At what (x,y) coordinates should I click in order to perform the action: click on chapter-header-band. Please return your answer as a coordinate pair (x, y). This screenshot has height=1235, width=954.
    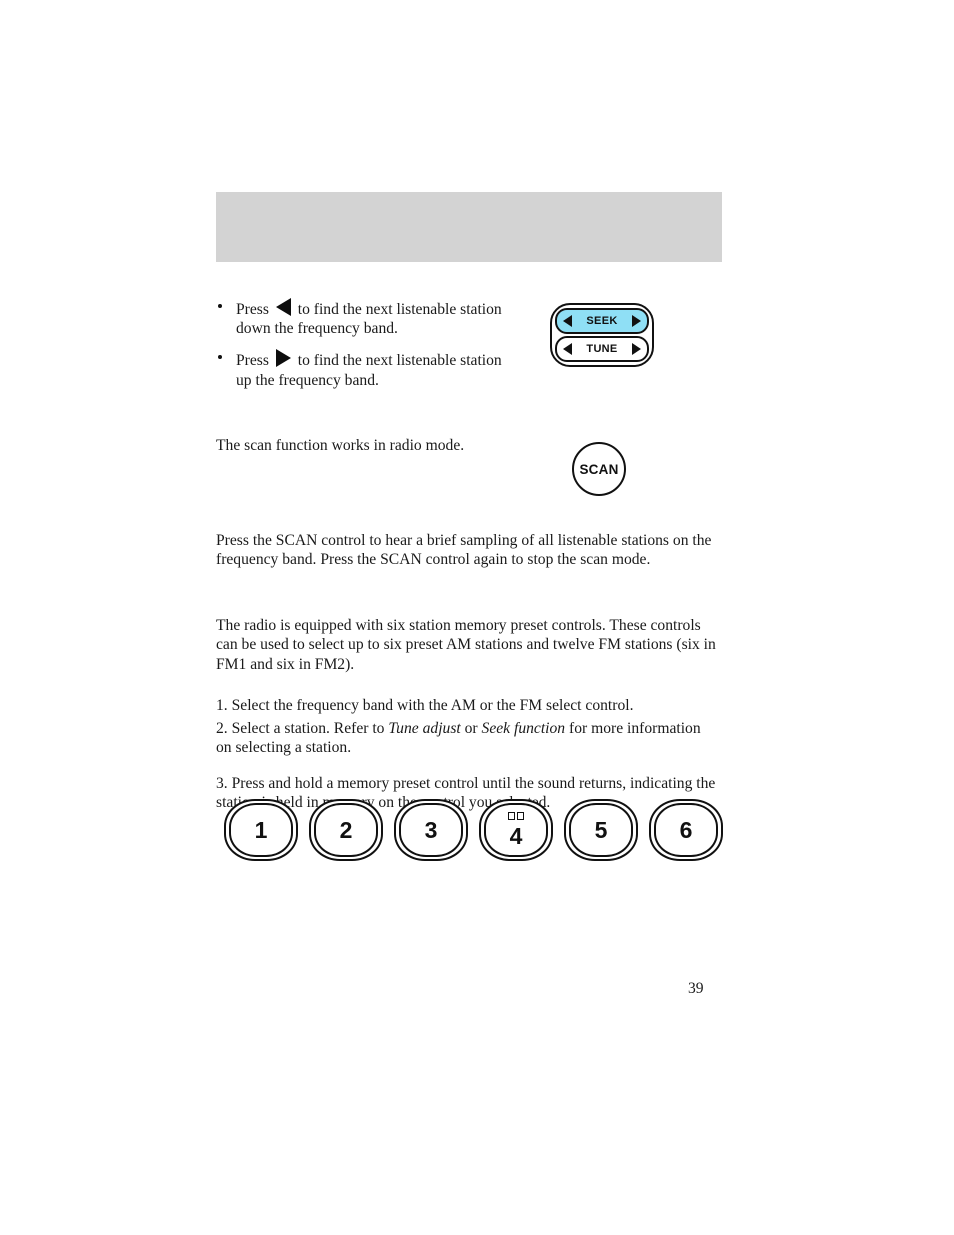
    Looking at the image, I should click on (469, 227).